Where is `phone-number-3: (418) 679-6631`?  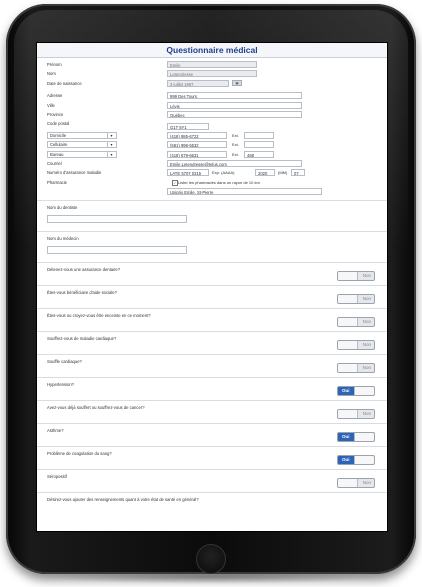
phone-number-3: (418) 679-6631 is located at coordinates (197, 154).